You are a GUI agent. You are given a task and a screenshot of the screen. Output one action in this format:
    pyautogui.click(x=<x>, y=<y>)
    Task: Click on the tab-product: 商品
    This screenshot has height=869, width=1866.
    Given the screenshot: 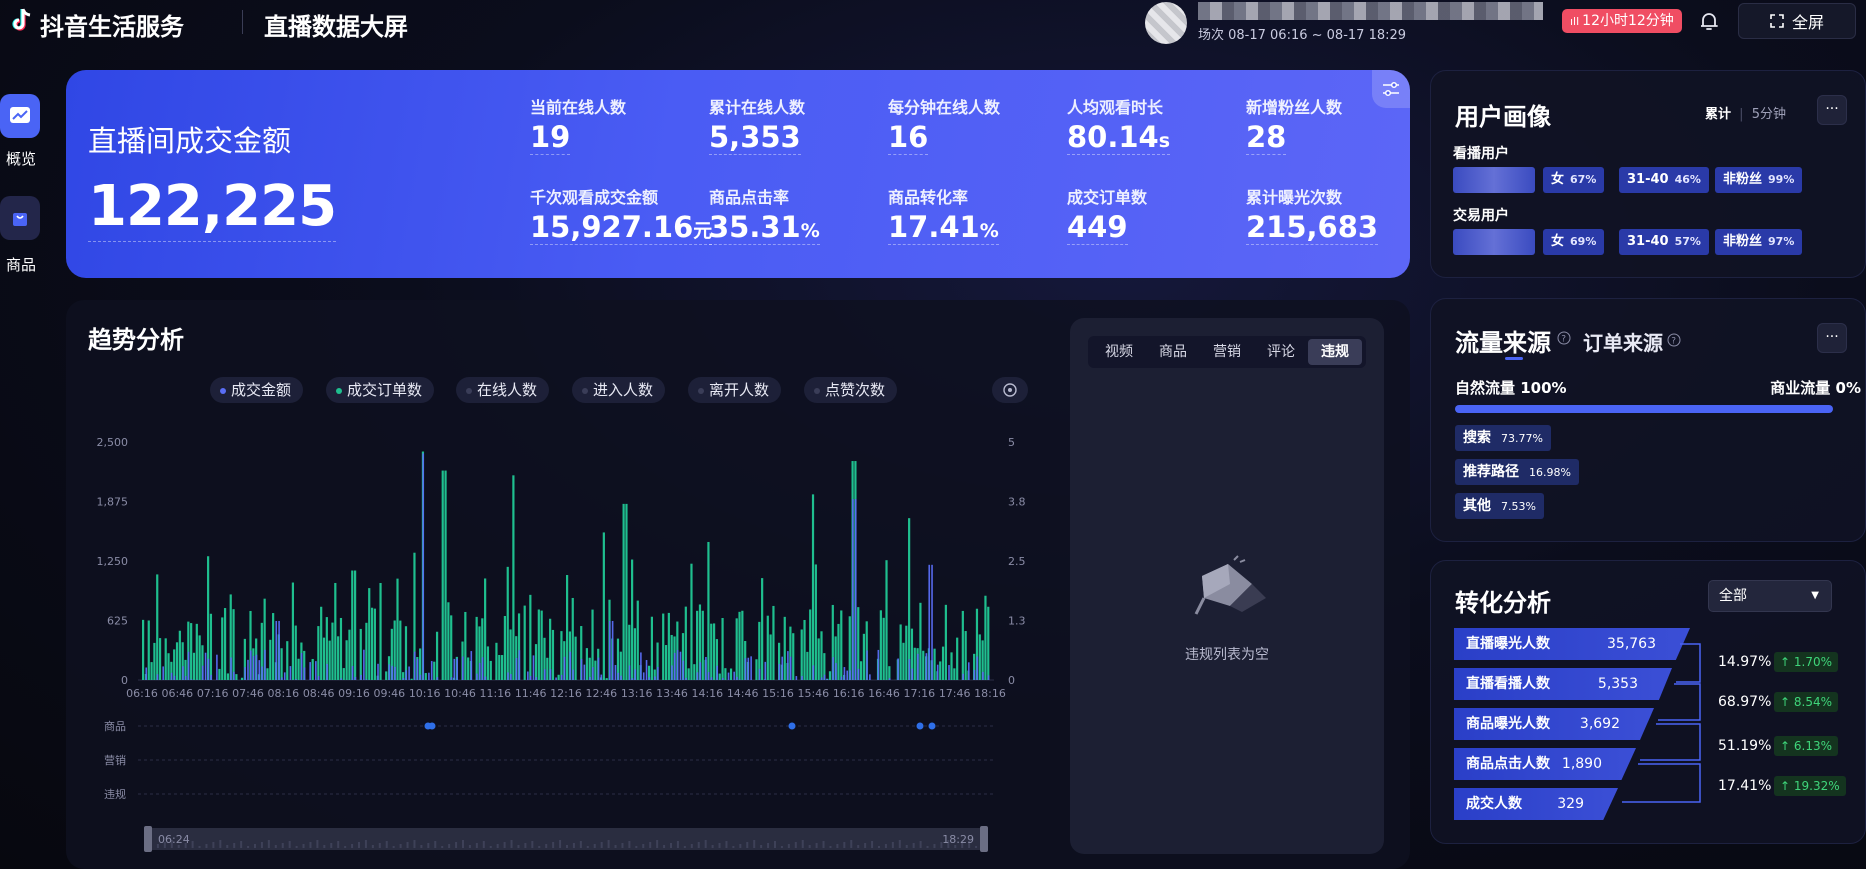 What is the action you would take?
    pyautogui.click(x=1173, y=352)
    